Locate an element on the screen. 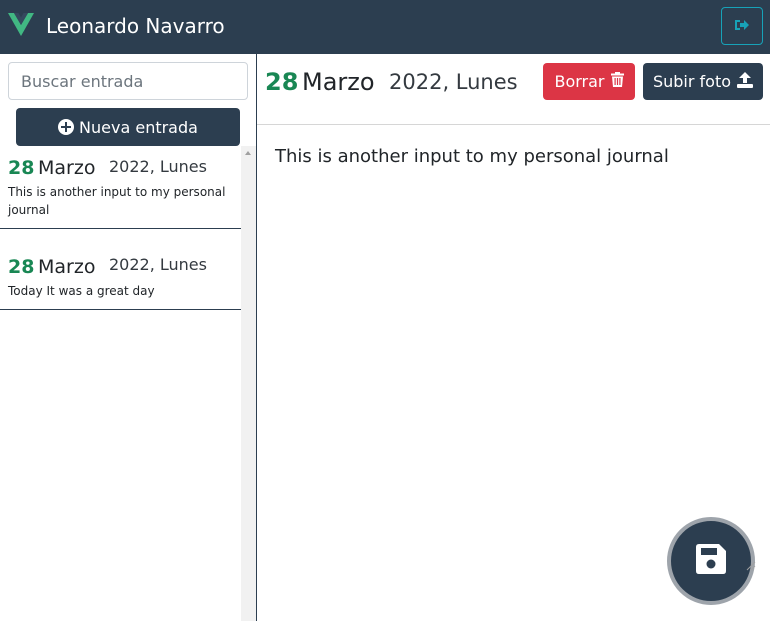 This screenshot has height=621, width=770. save-button is located at coordinates (711, 561).